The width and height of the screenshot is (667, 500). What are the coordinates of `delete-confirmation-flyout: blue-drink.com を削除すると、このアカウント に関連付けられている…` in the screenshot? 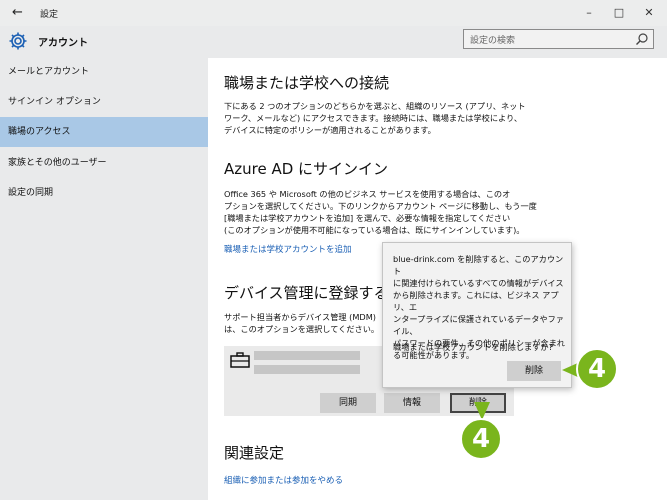 It's located at (477, 315).